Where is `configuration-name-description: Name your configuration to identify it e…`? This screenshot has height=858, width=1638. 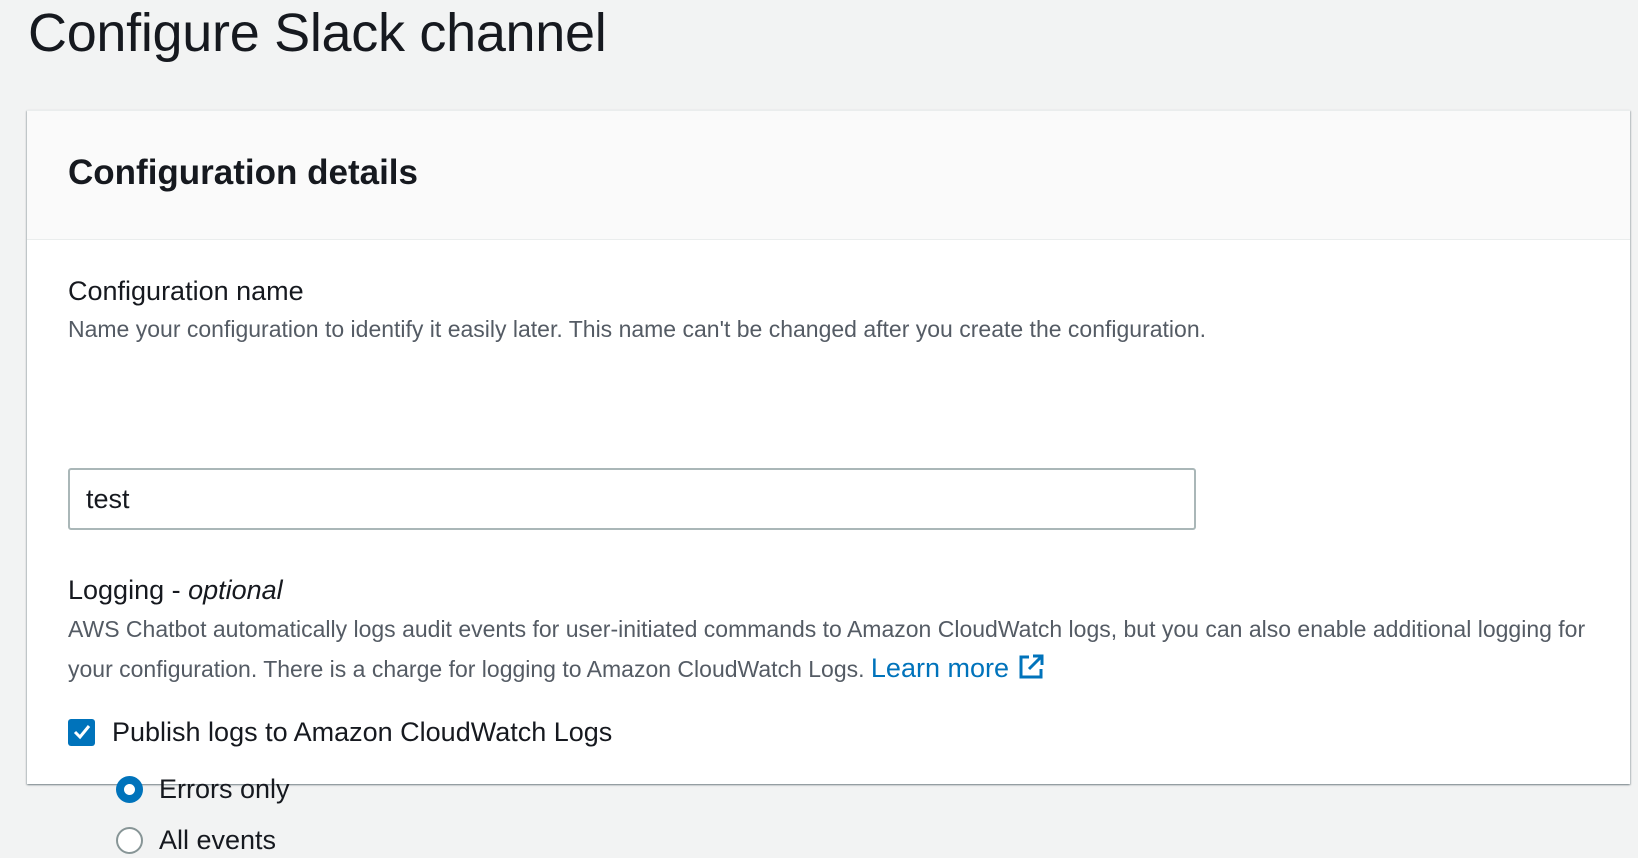
configuration-name-description: Name your configuration to identify it e… is located at coordinates (637, 329).